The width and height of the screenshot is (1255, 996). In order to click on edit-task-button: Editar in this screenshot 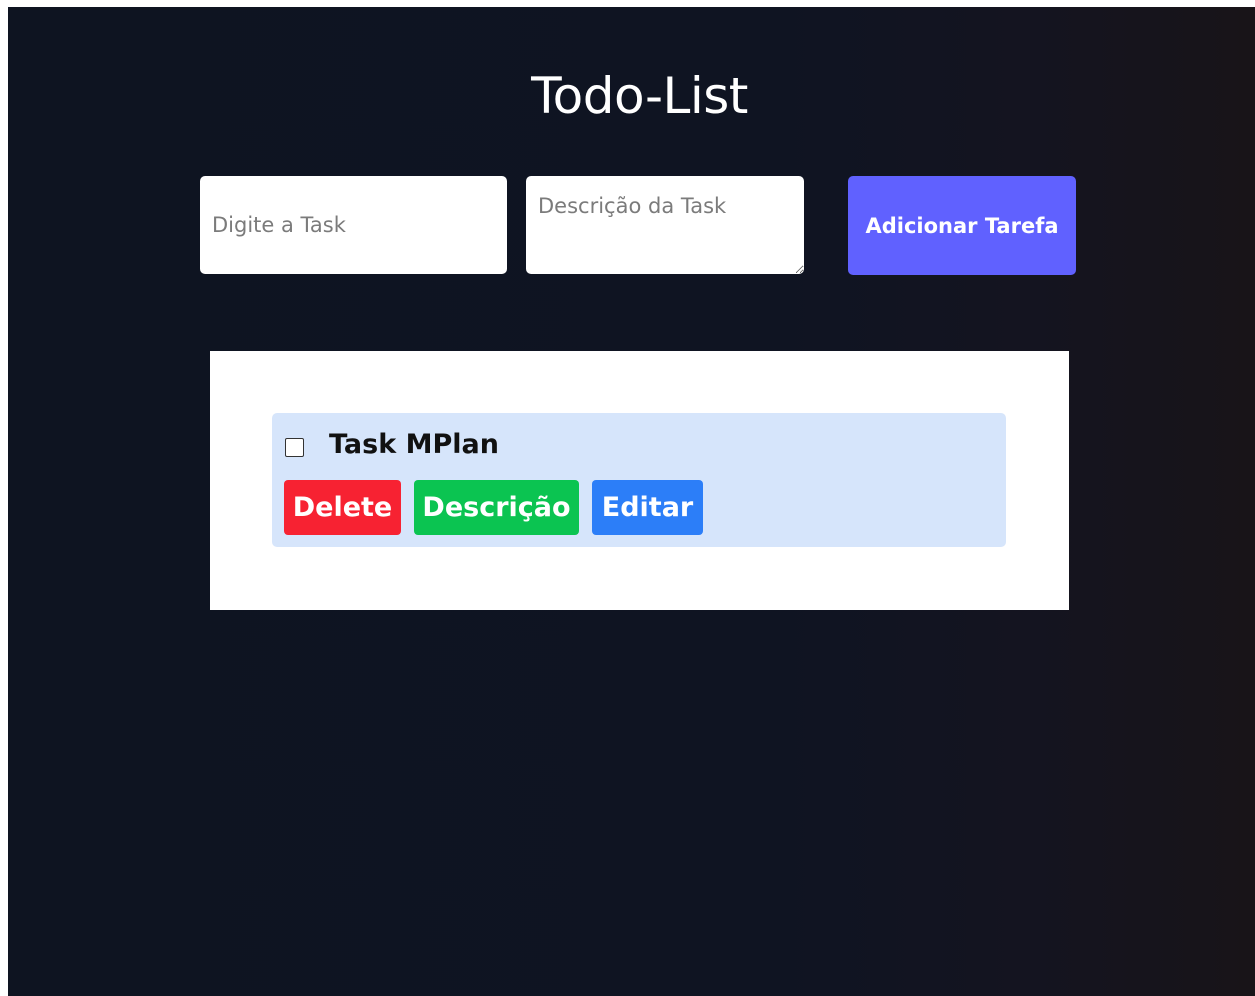, I will do `click(647, 507)`.